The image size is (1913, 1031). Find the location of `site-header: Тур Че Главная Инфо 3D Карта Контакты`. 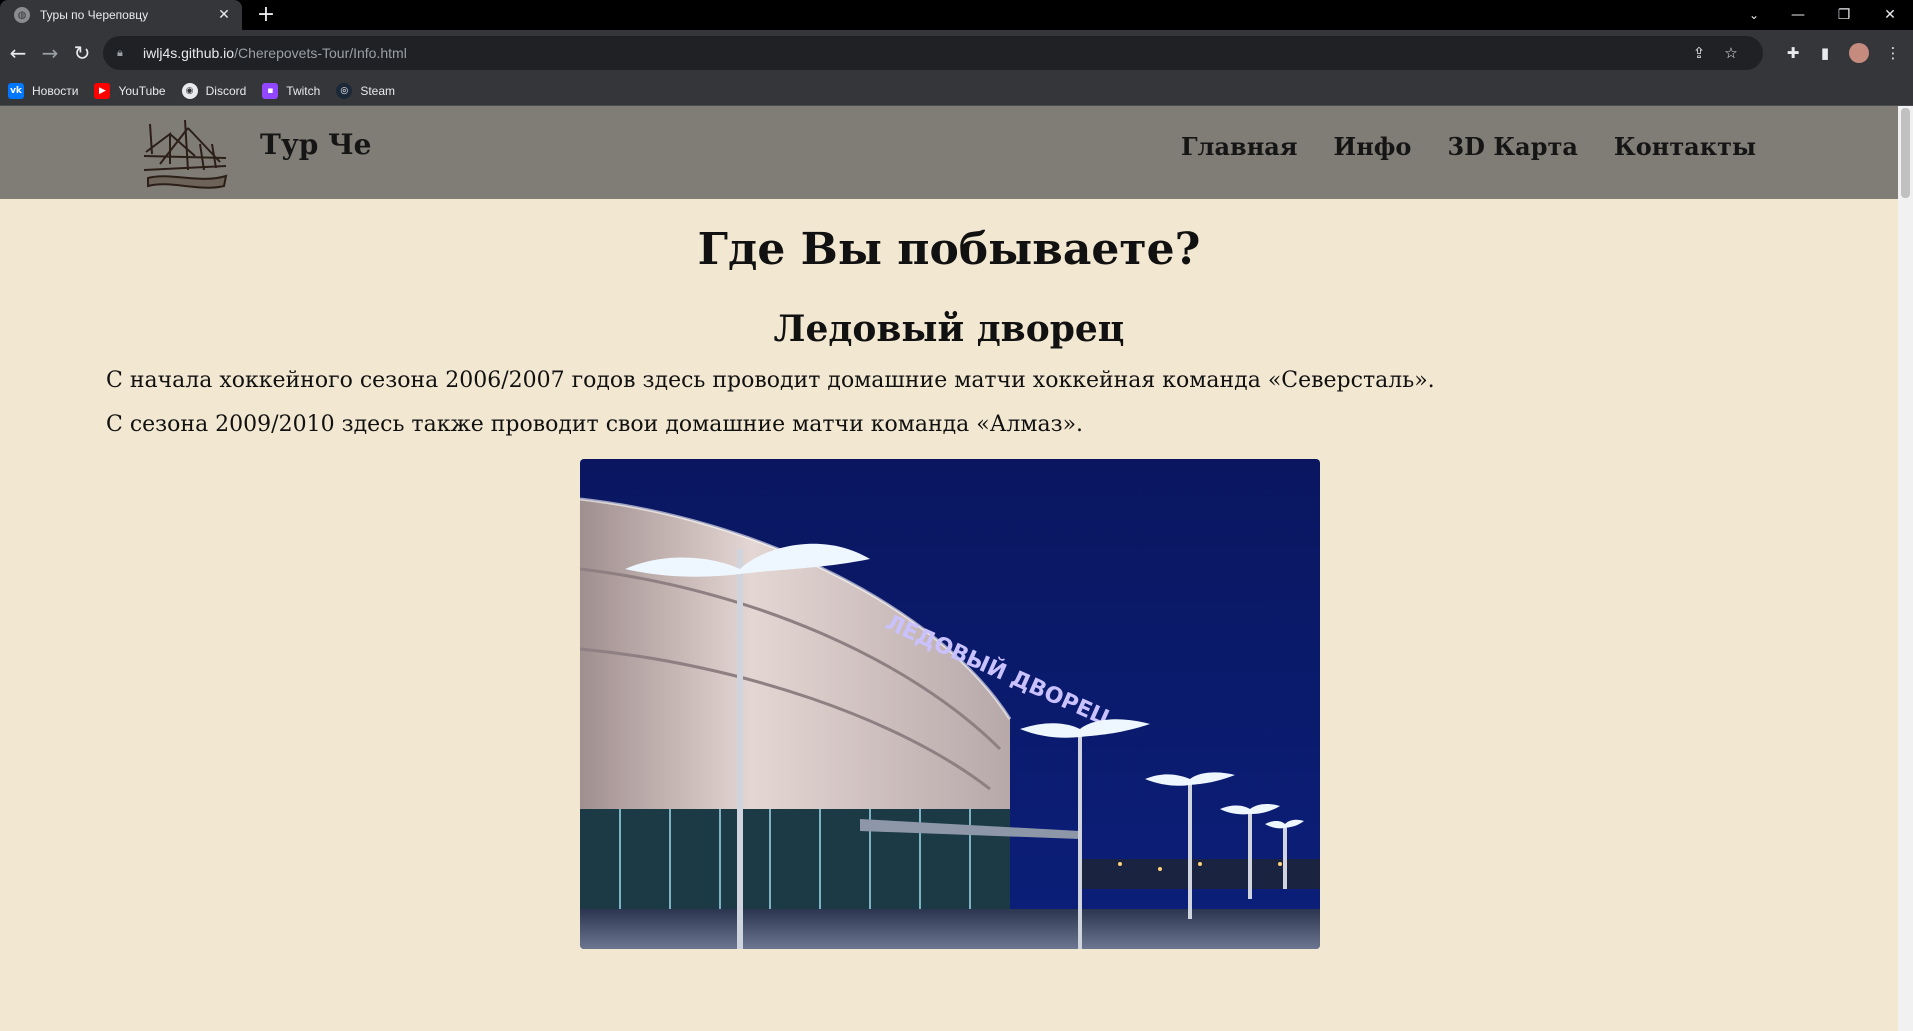

site-header: Тур Че Главная Инфо 3D Карта Контакты is located at coordinates (949, 152).